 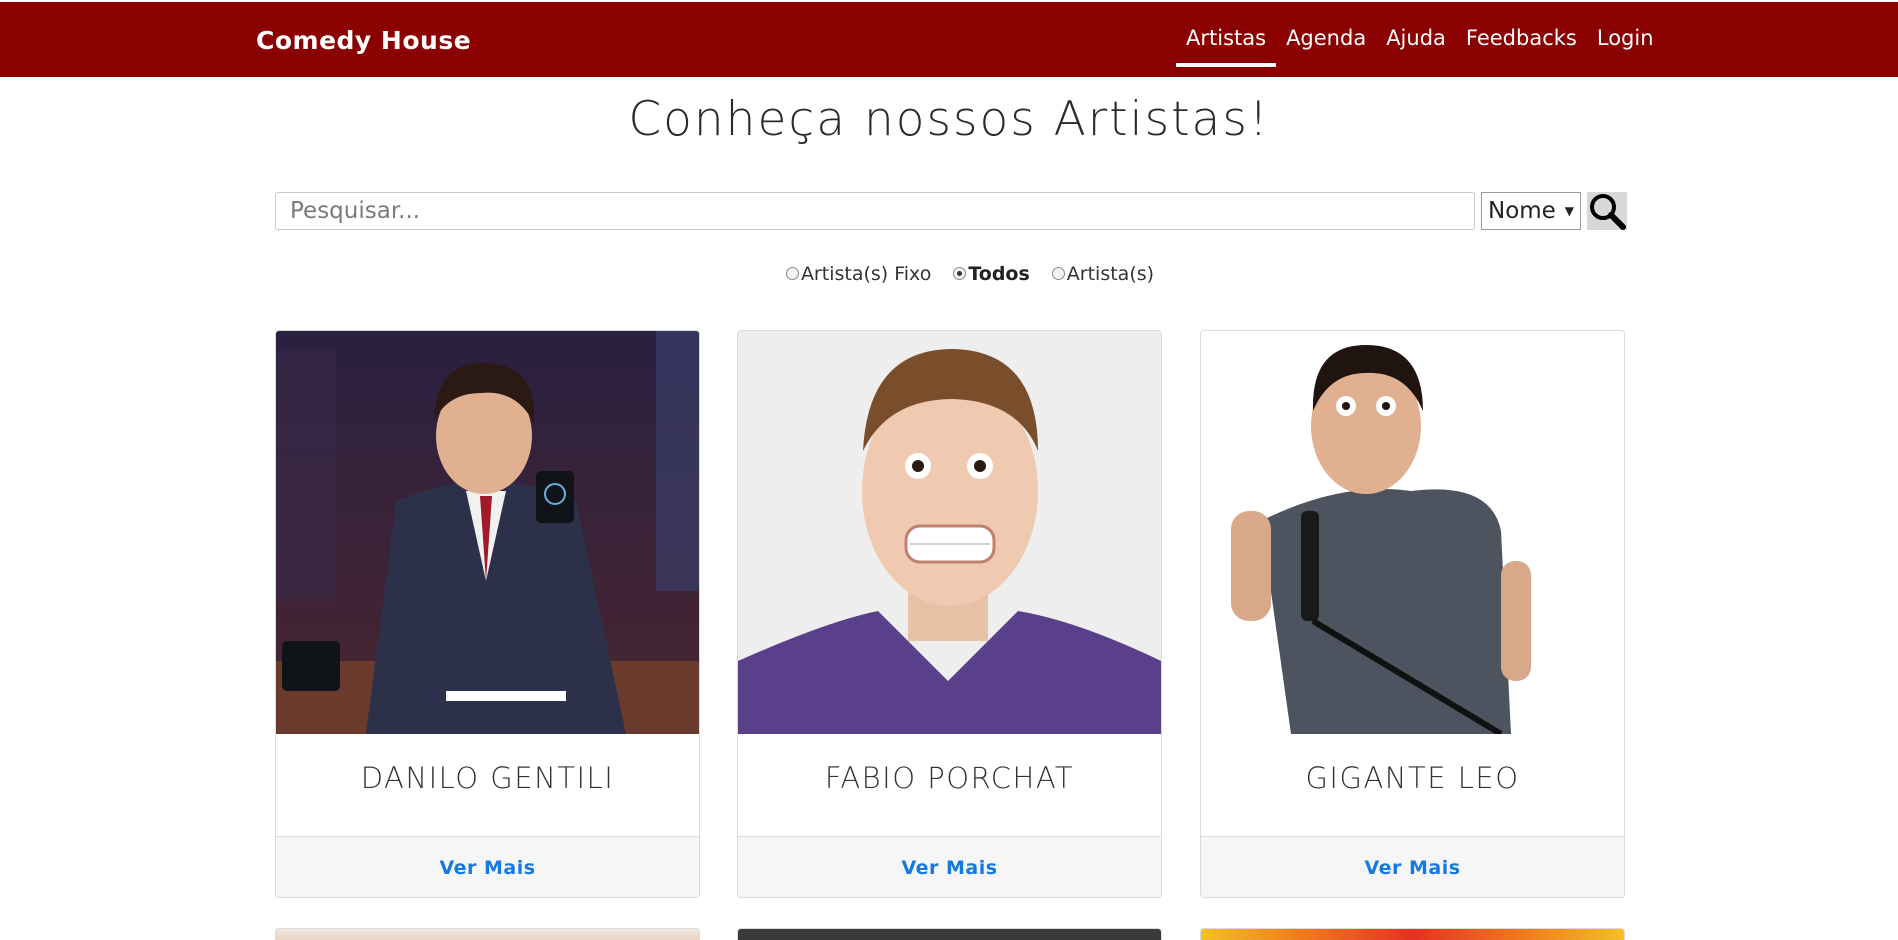 What do you see at coordinates (875, 211) in the screenshot?
I see `search-input` at bounding box center [875, 211].